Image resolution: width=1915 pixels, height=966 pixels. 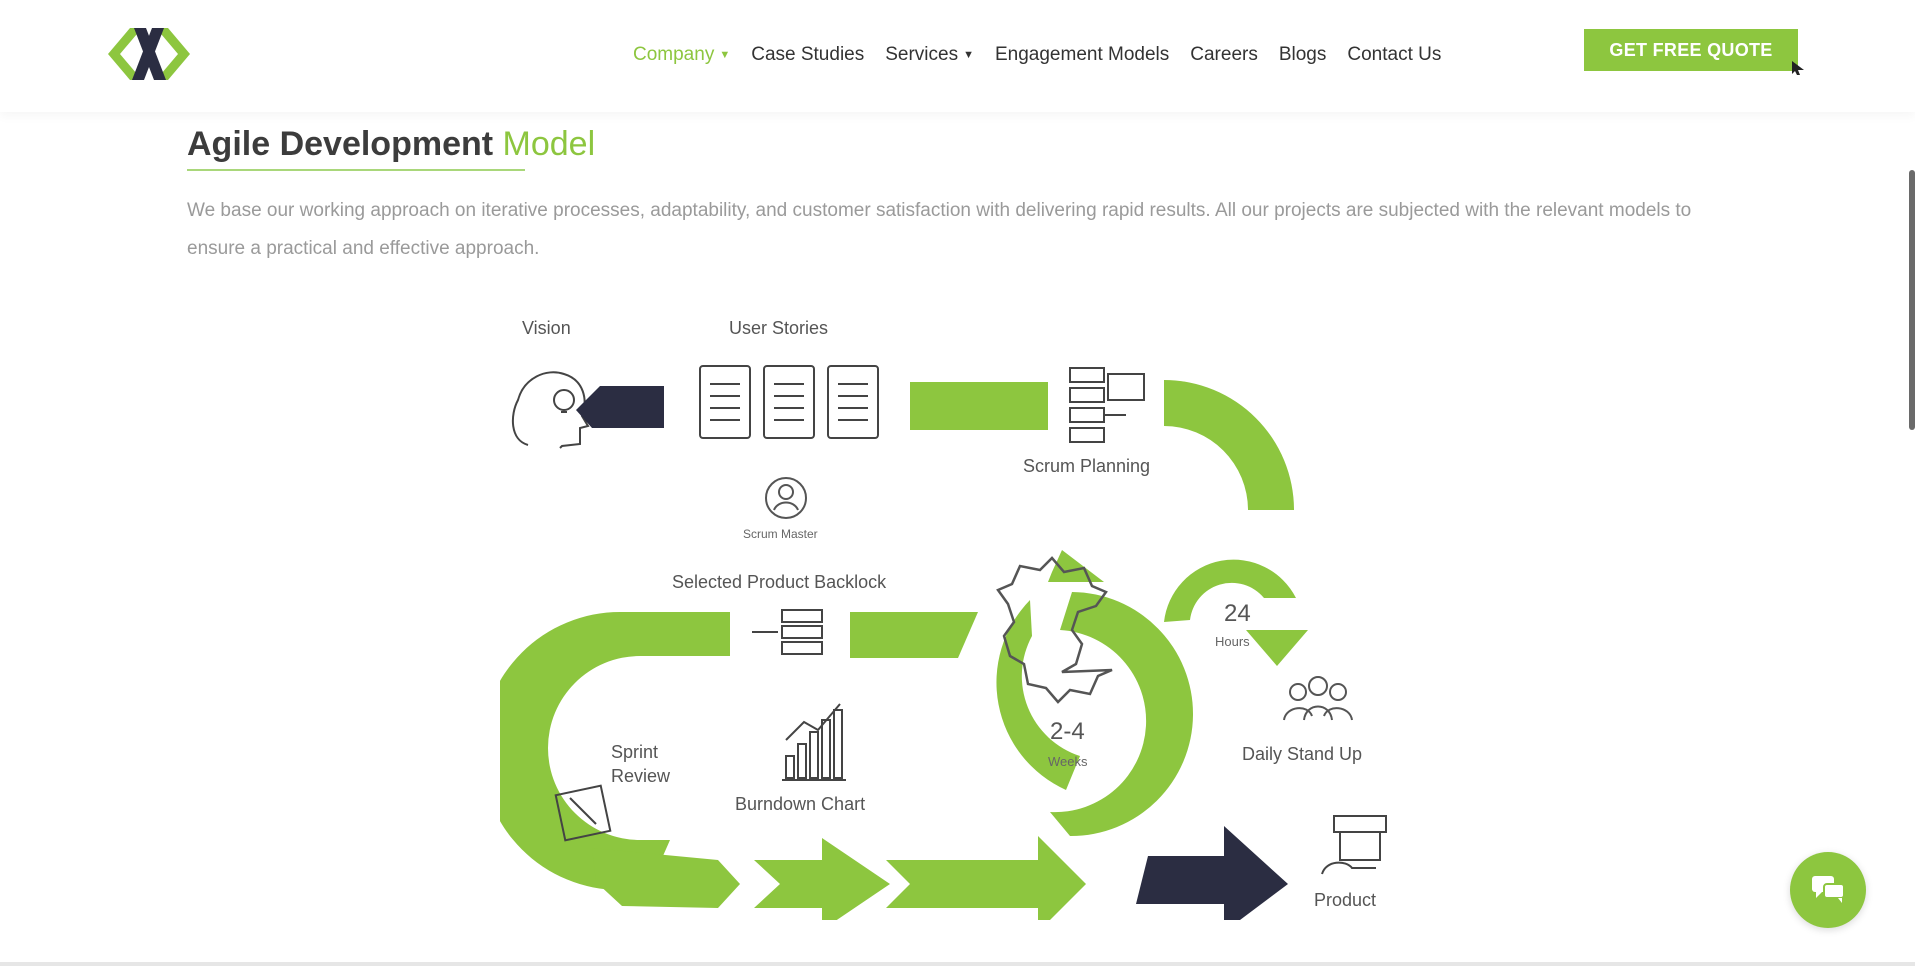 What do you see at coordinates (1212, 879) in the screenshot?
I see `bottom-arrow-dark` at bounding box center [1212, 879].